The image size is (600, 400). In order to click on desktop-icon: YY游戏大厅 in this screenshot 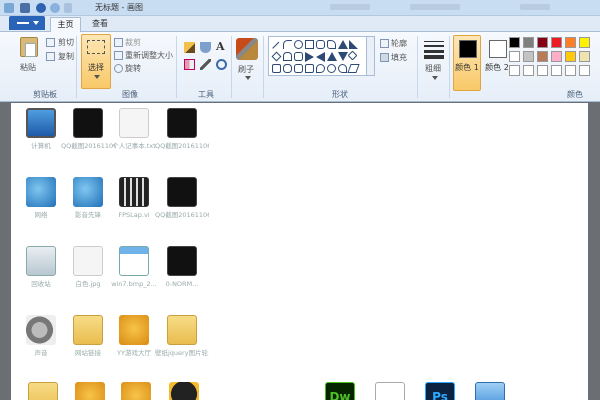, I will do `click(134, 336)`.